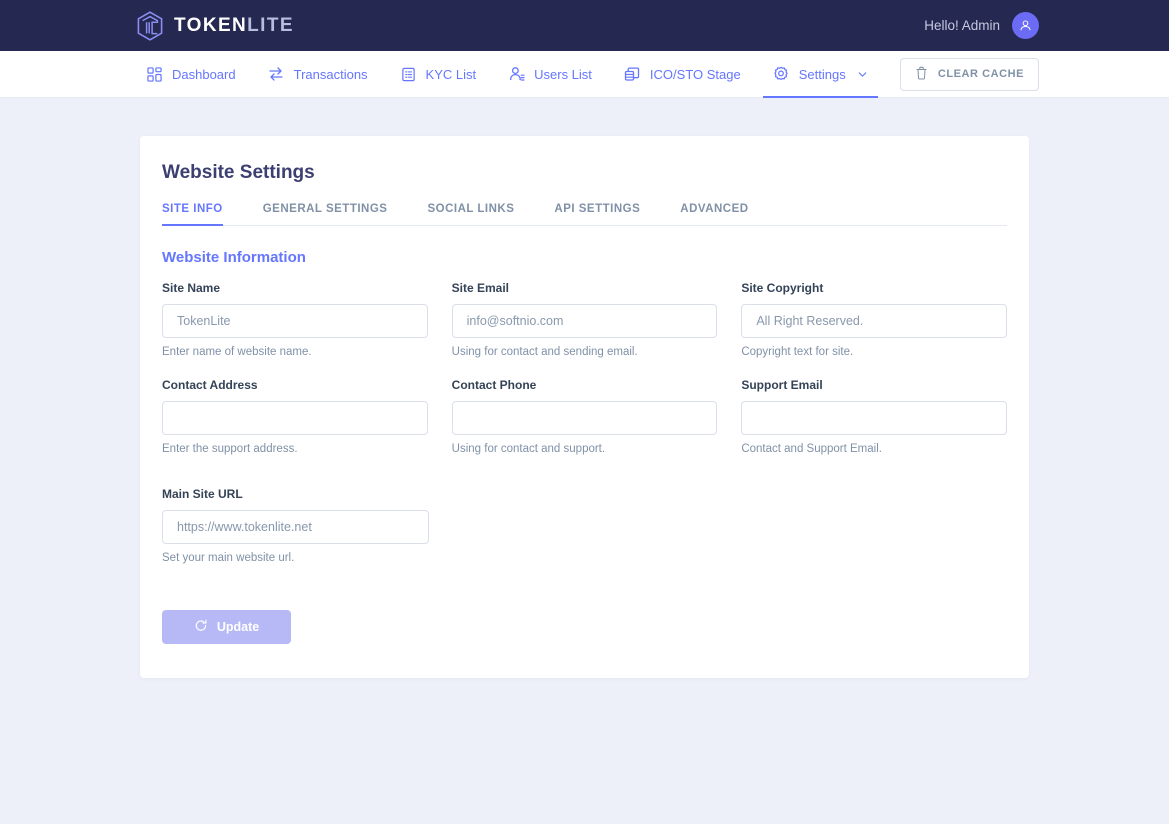 Image resolution: width=1169 pixels, height=824 pixels. I want to click on brand-name-secondary: LITE, so click(270, 25).